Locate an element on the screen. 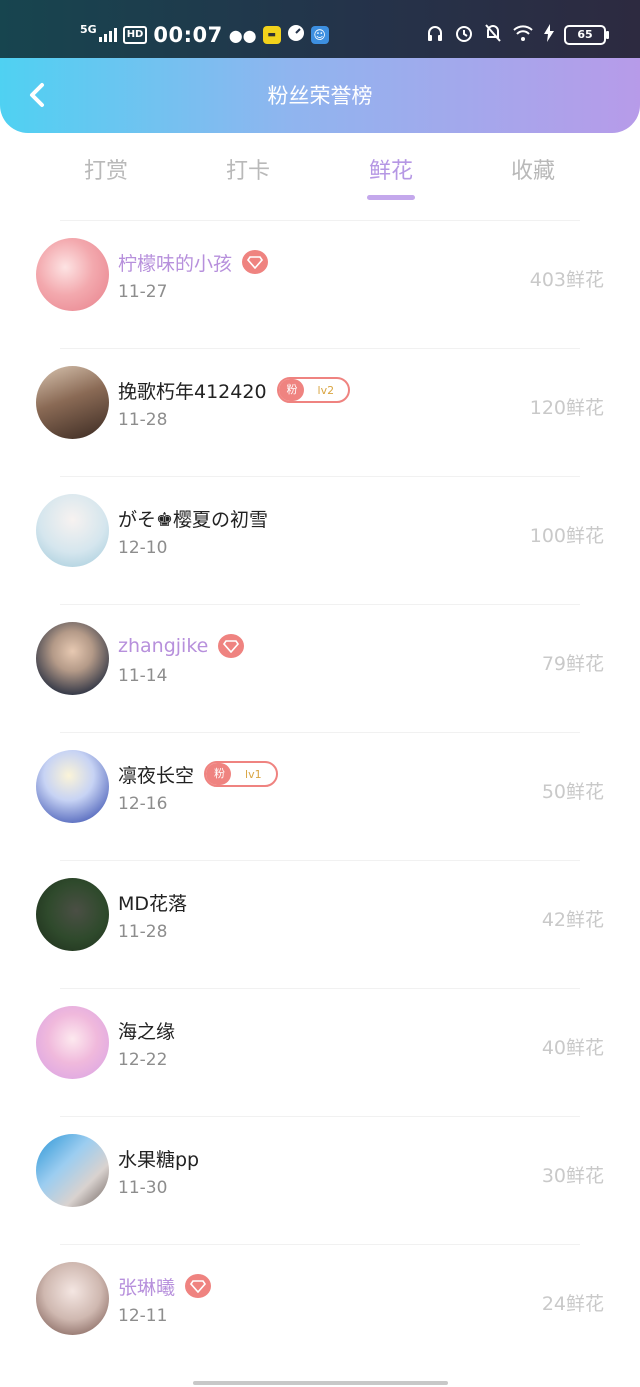 This screenshot has height=1387, width=640. user-name: 挽歌朽年412420 is located at coordinates (192, 390).